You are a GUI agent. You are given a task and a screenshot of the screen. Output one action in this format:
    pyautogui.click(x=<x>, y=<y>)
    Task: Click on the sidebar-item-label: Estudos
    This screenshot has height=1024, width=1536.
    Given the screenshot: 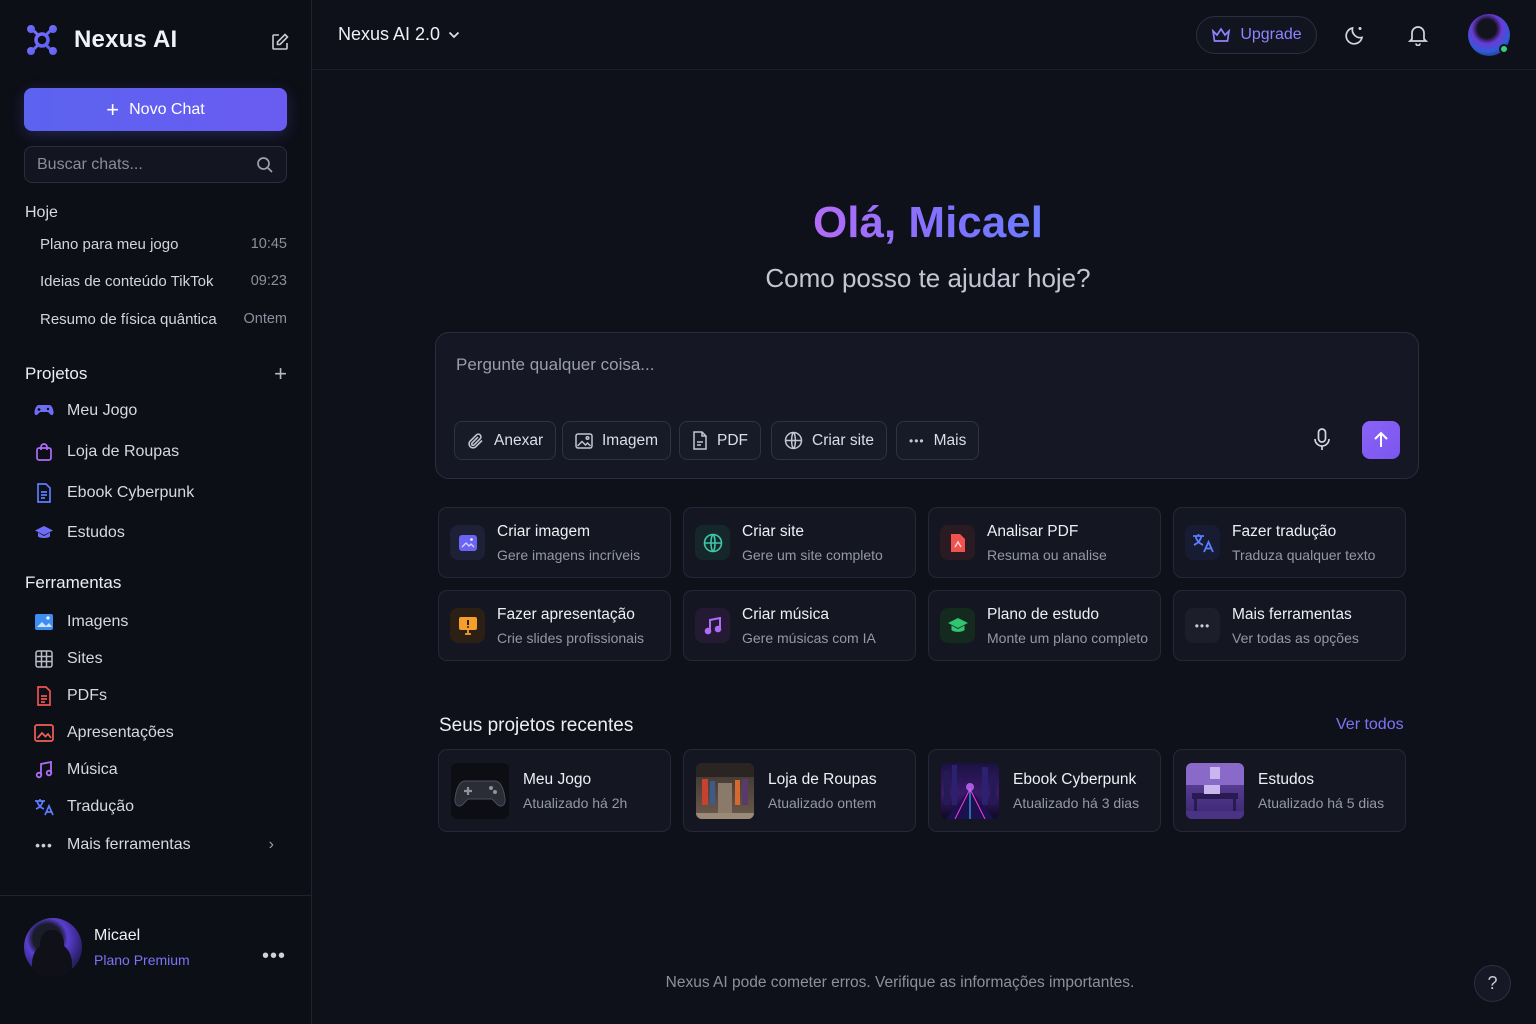 What is the action you would take?
    pyautogui.click(x=96, y=532)
    